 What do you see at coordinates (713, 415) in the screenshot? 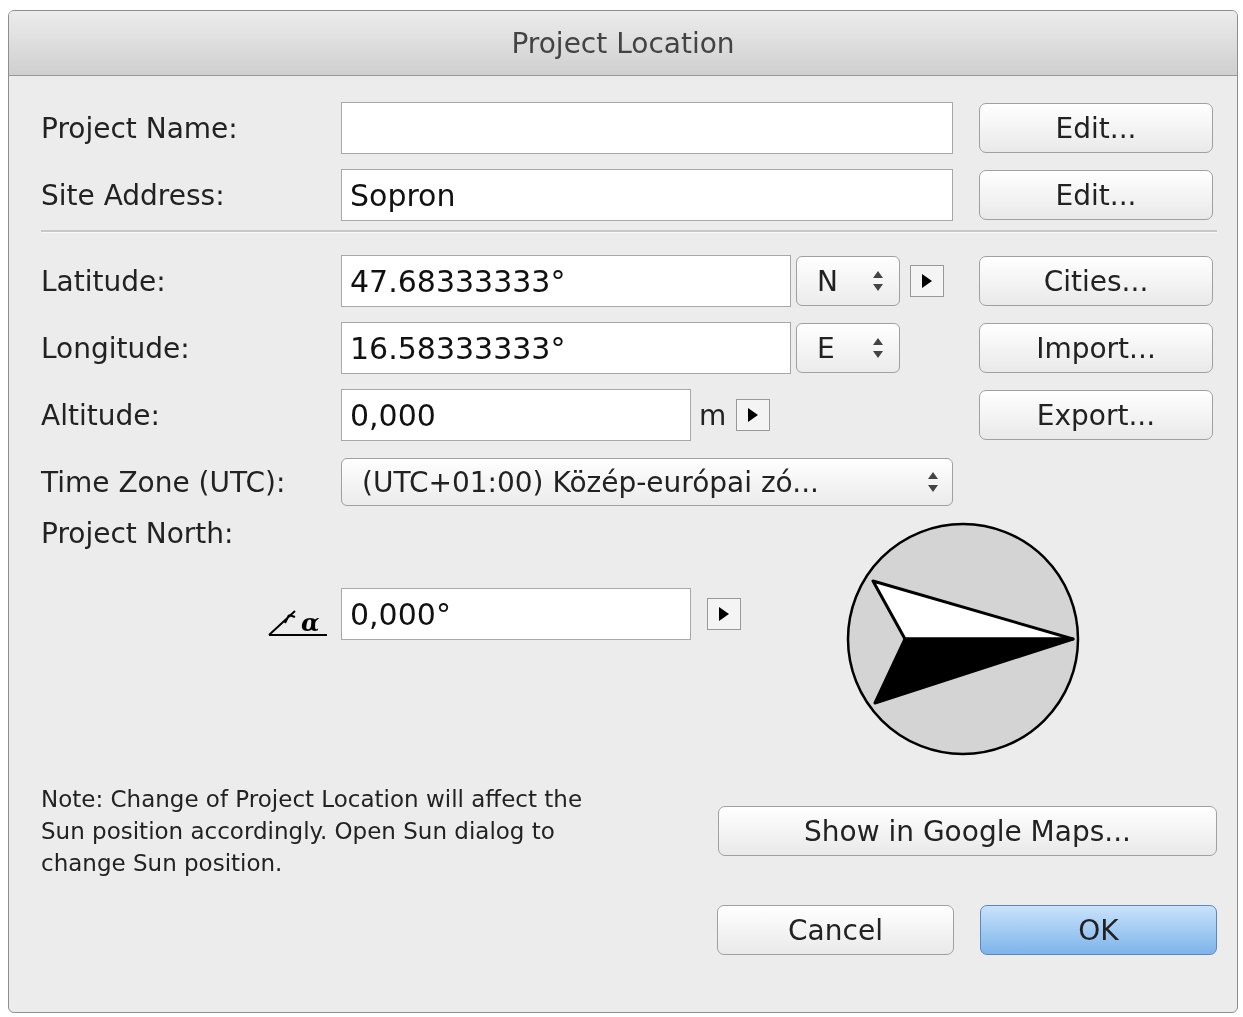
I see `unit-label: m` at bounding box center [713, 415].